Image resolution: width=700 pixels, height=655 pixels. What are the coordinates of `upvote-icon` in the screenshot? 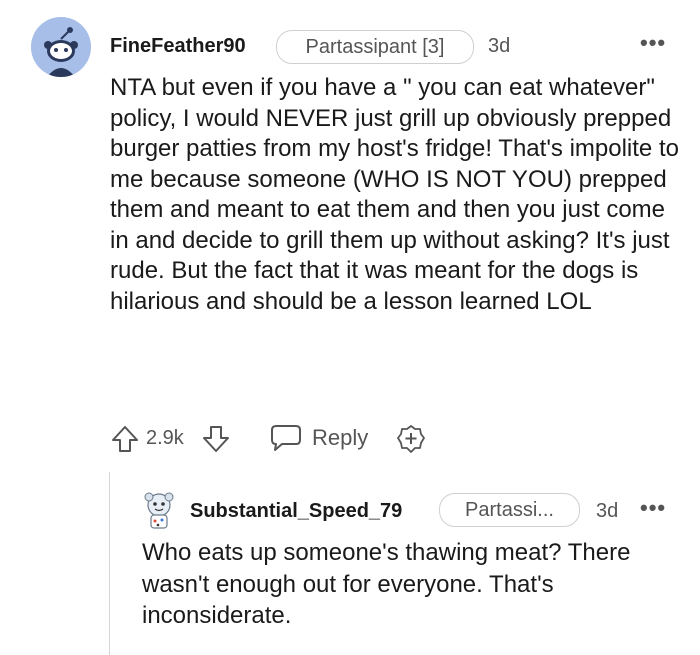 It's located at (125, 439).